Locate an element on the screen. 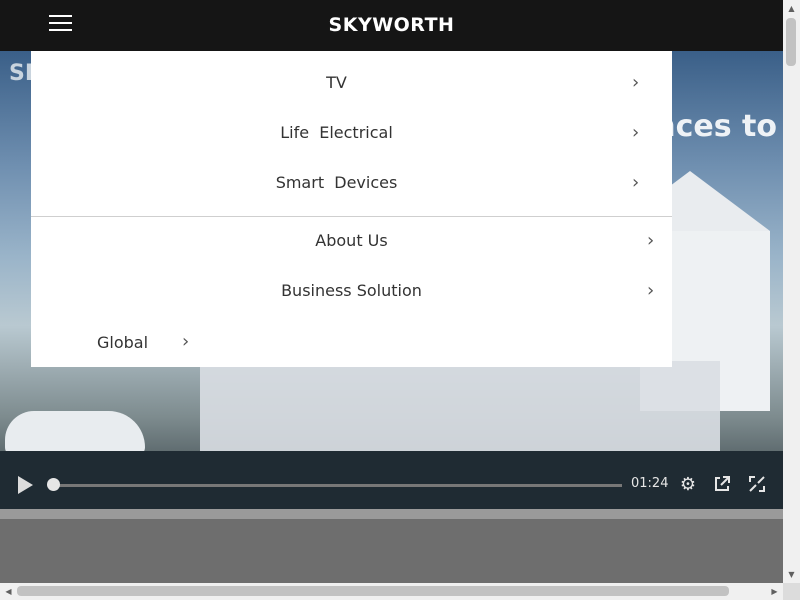 This screenshot has height=600, width=800. top-navbar: SKYWORTH is located at coordinates (391, 25).